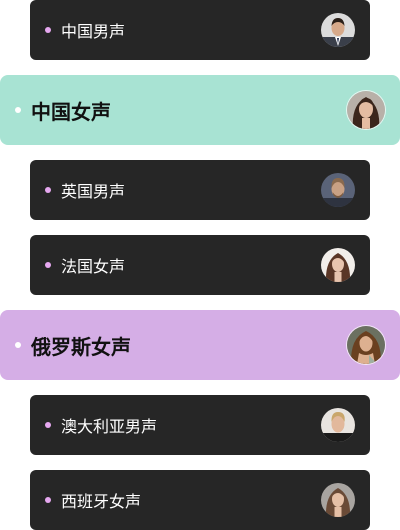 The height and width of the screenshot is (530, 400). I want to click on voice-item-spanish-female: 西班牙女声, so click(200, 500).